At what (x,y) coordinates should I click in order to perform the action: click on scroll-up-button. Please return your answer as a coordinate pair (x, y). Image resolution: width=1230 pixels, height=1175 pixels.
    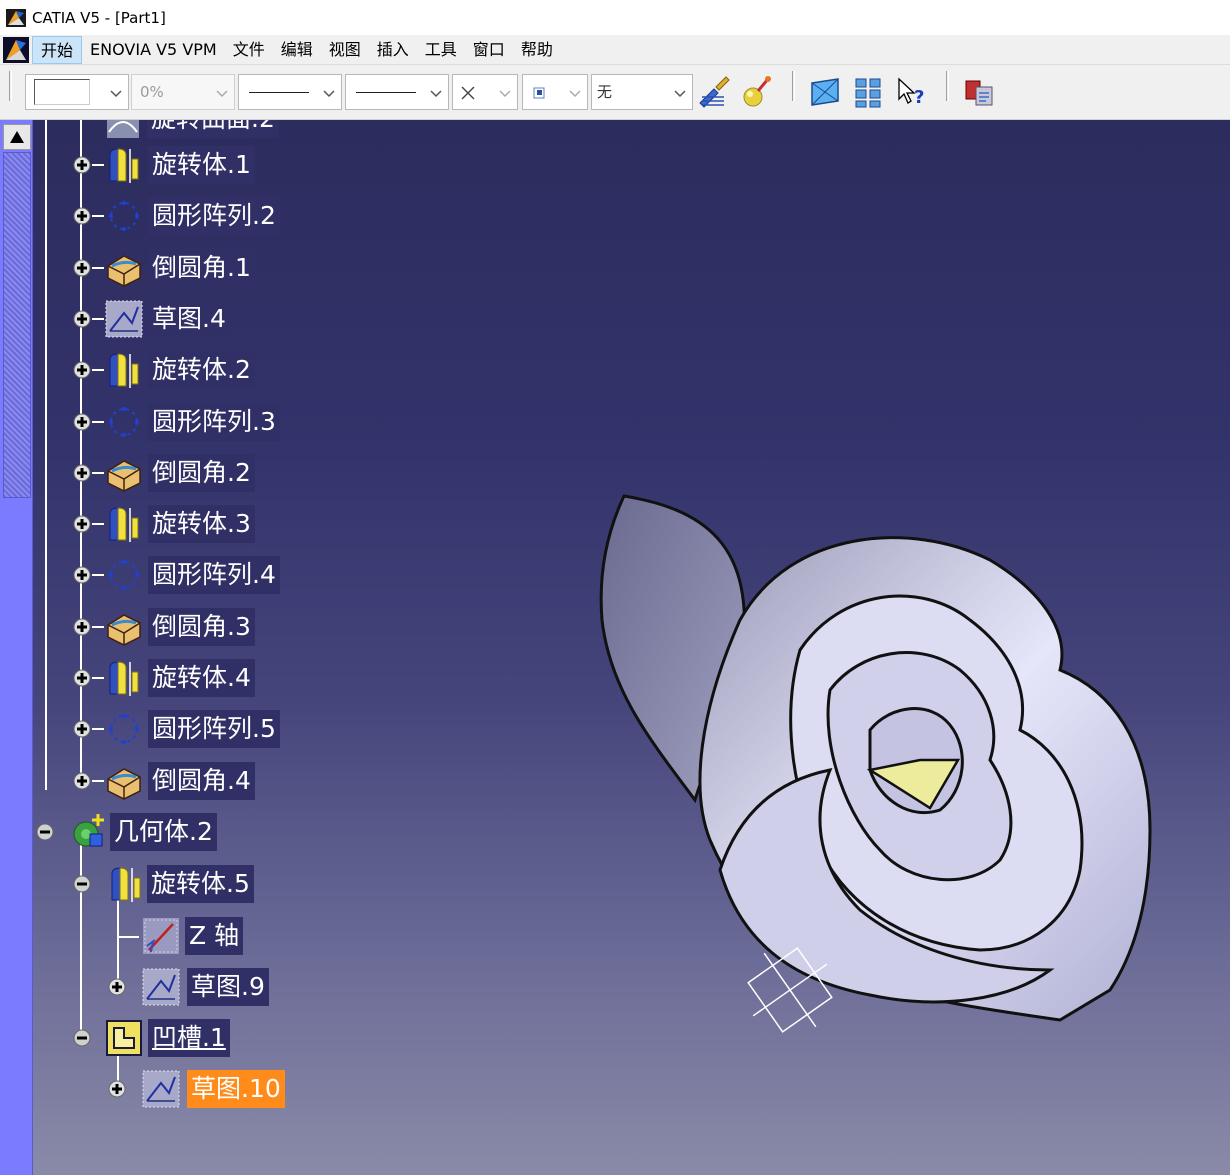
    Looking at the image, I should click on (17, 137).